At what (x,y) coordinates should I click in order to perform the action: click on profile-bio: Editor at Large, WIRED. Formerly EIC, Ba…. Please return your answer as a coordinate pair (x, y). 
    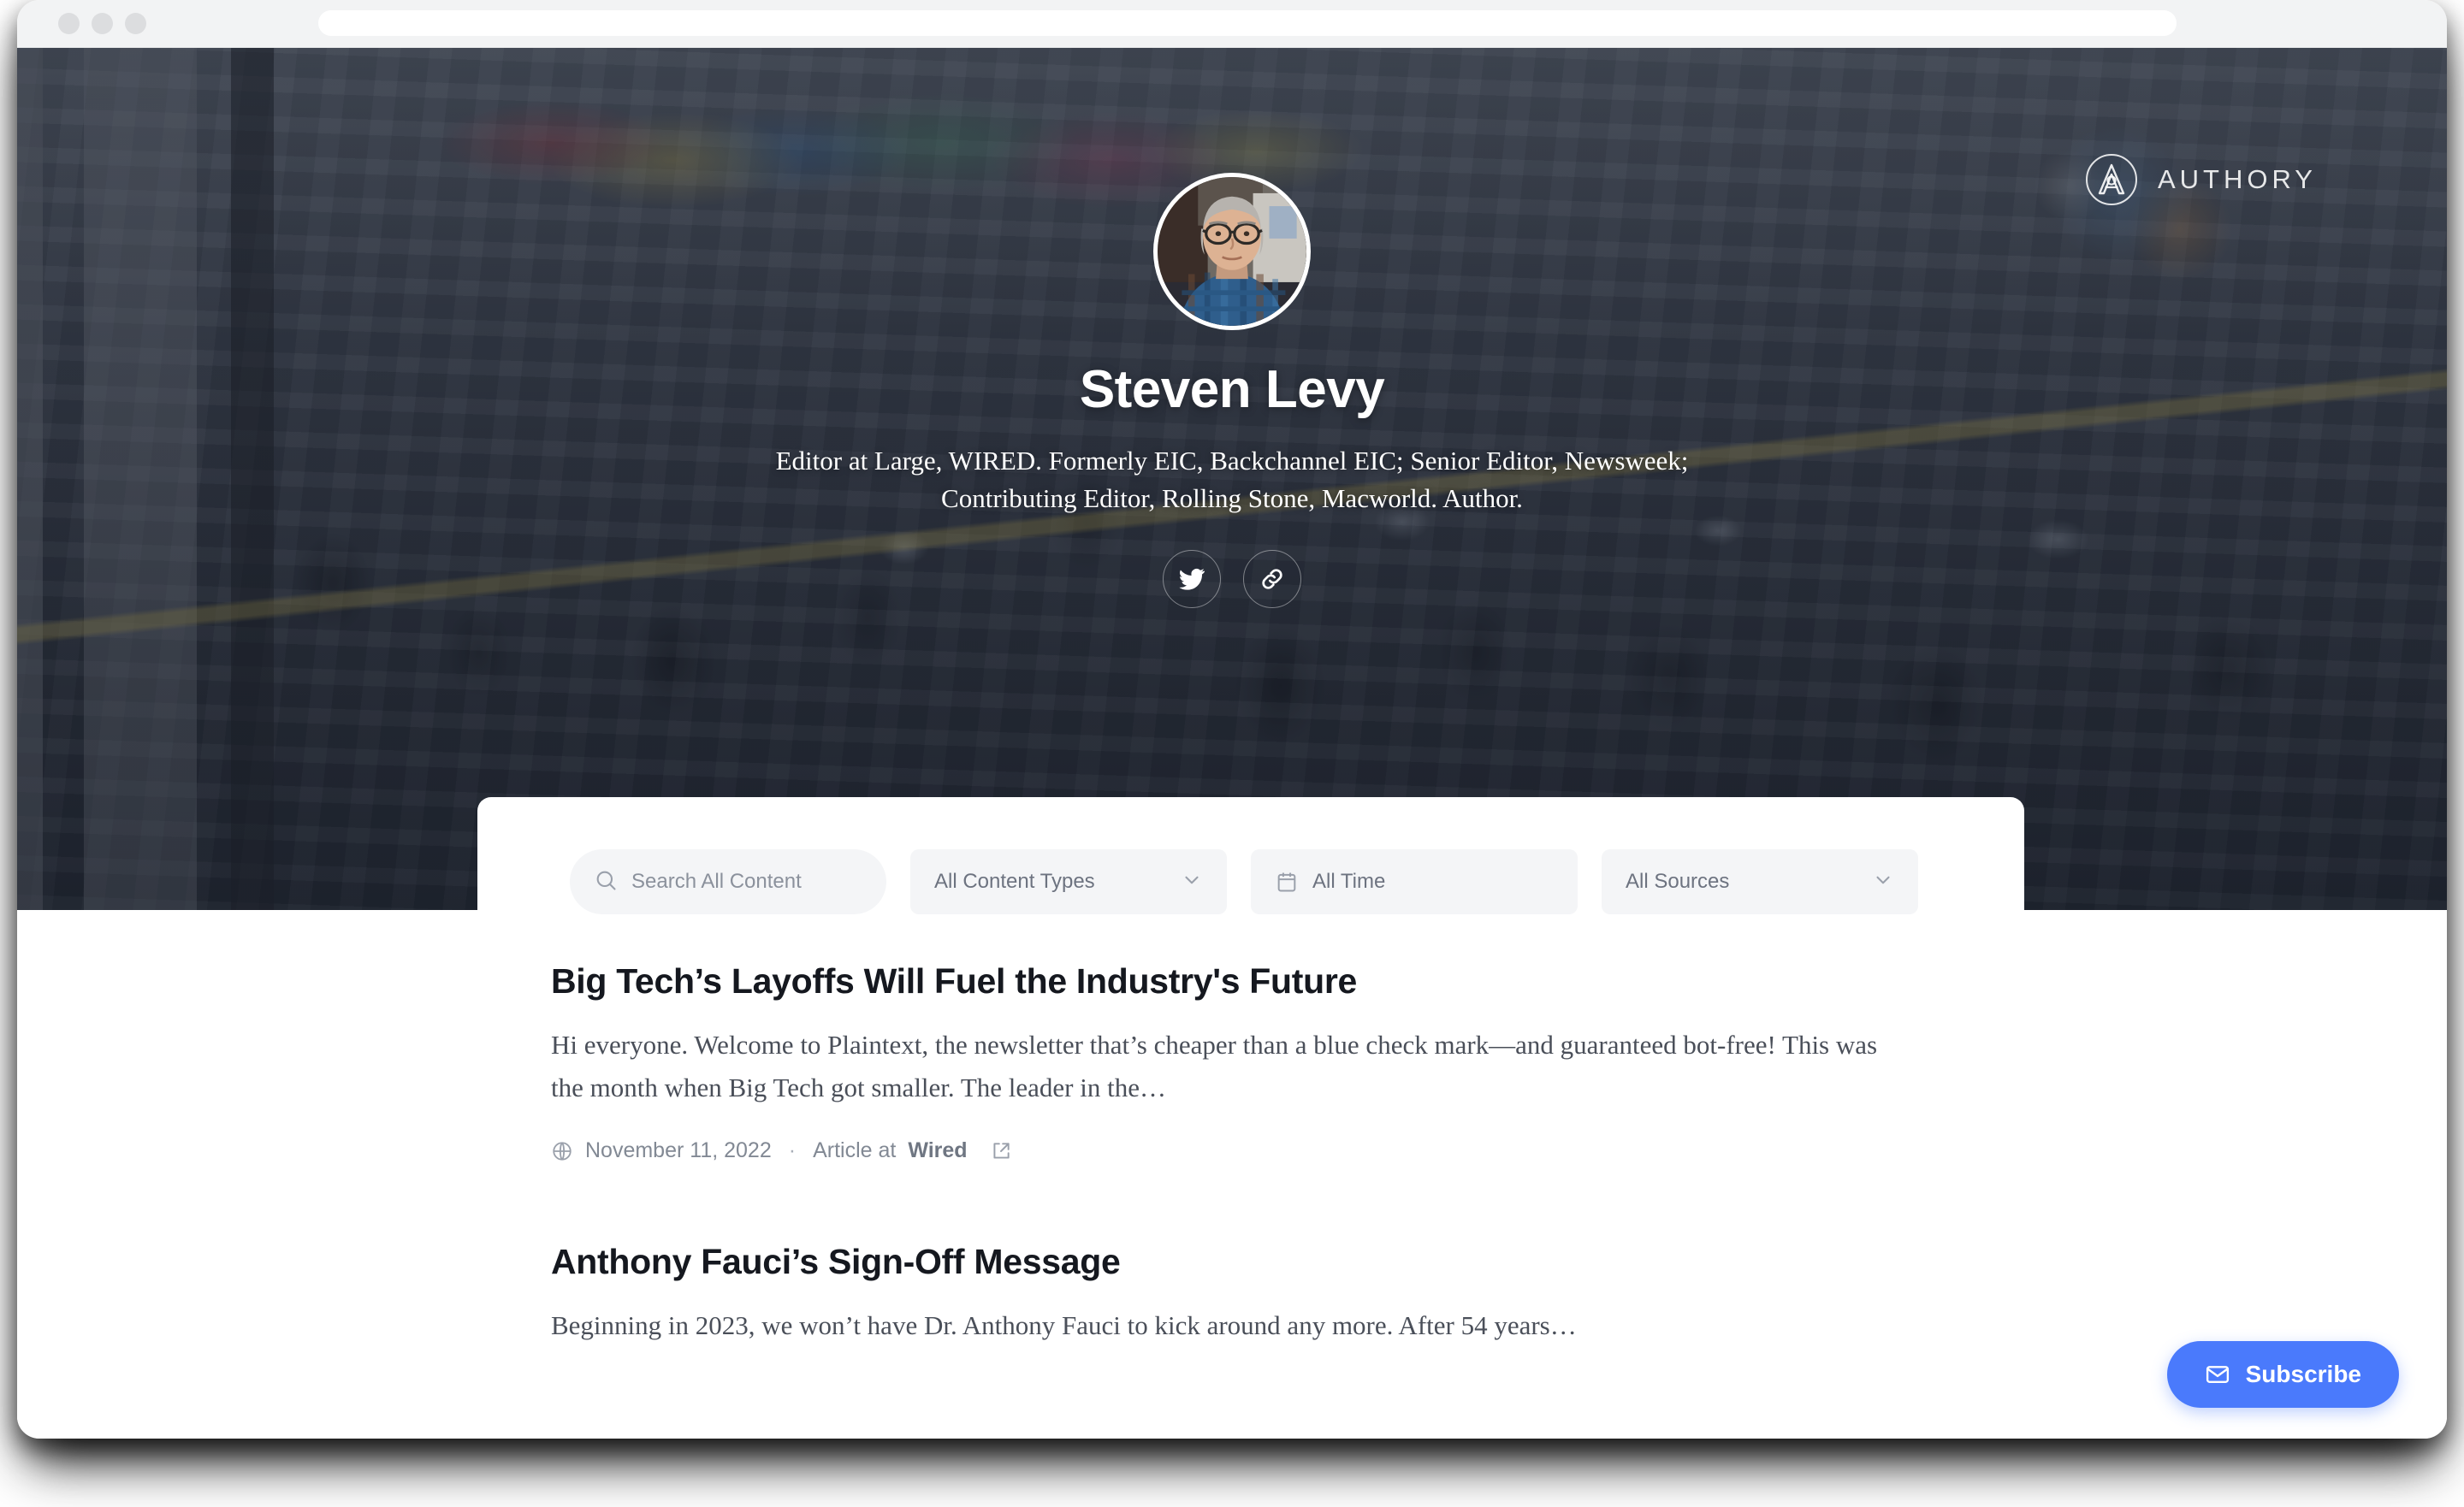
    Looking at the image, I should click on (1232, 479).